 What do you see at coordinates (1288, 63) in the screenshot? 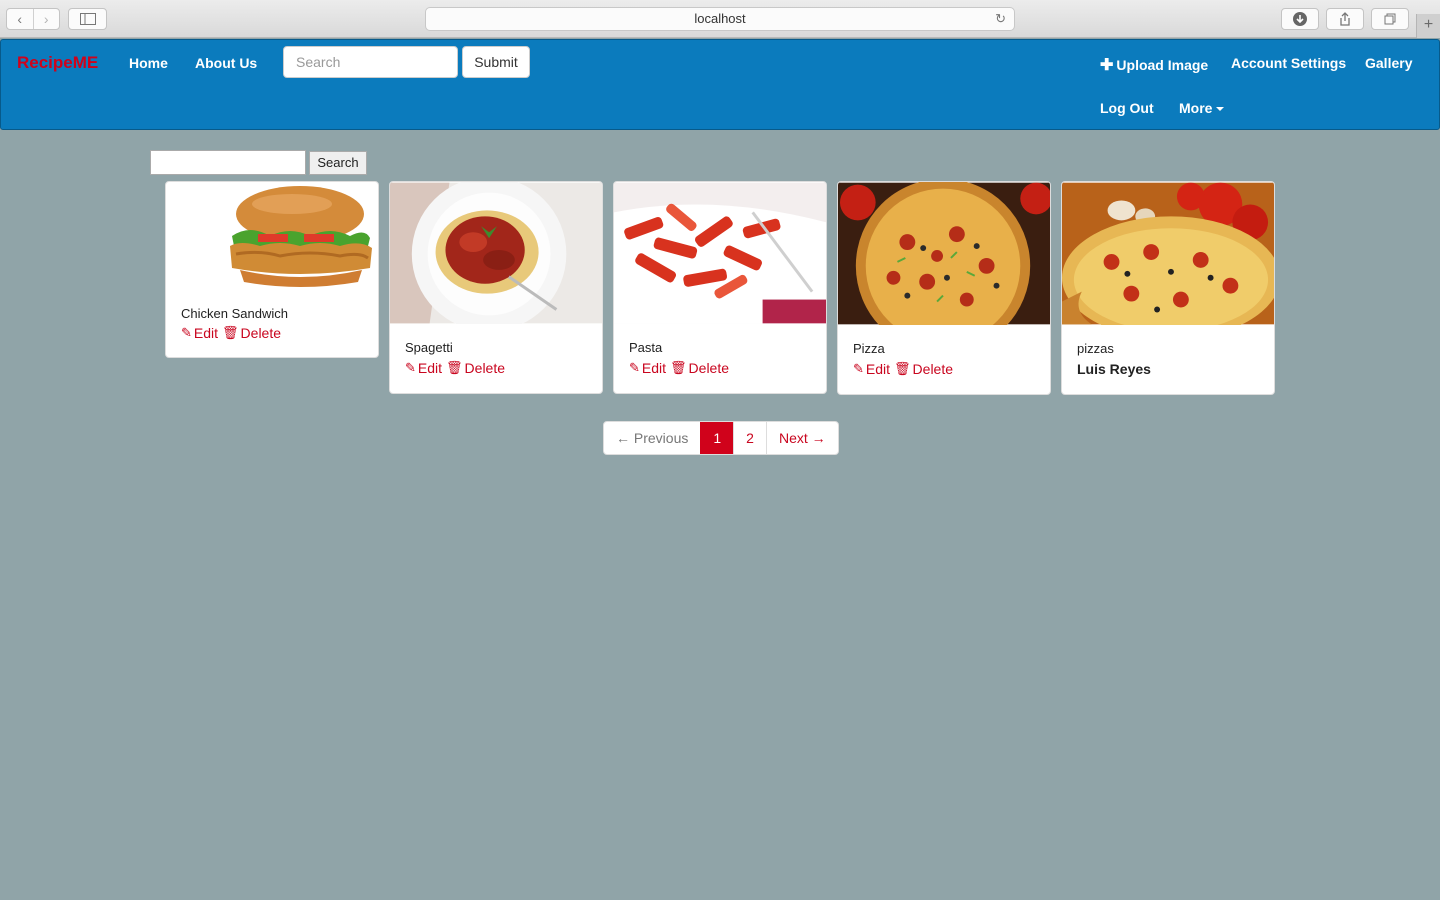
I see `nav-account-settings: Account Settings` at bounding box center [1288, 63].